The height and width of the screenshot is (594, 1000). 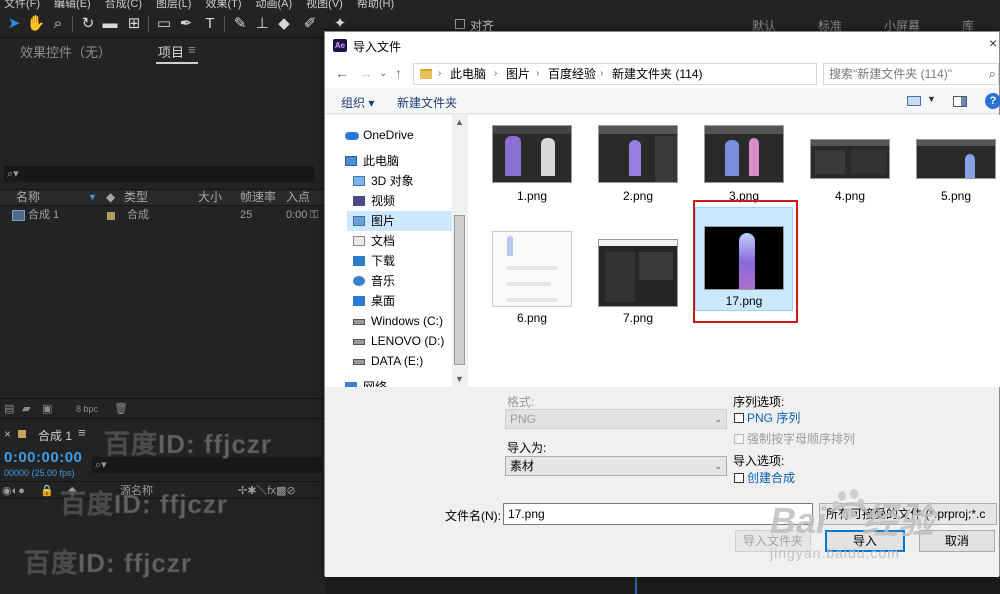 I want to click on png-sequence-label: PNG 序列, so click(x=773, y=417).